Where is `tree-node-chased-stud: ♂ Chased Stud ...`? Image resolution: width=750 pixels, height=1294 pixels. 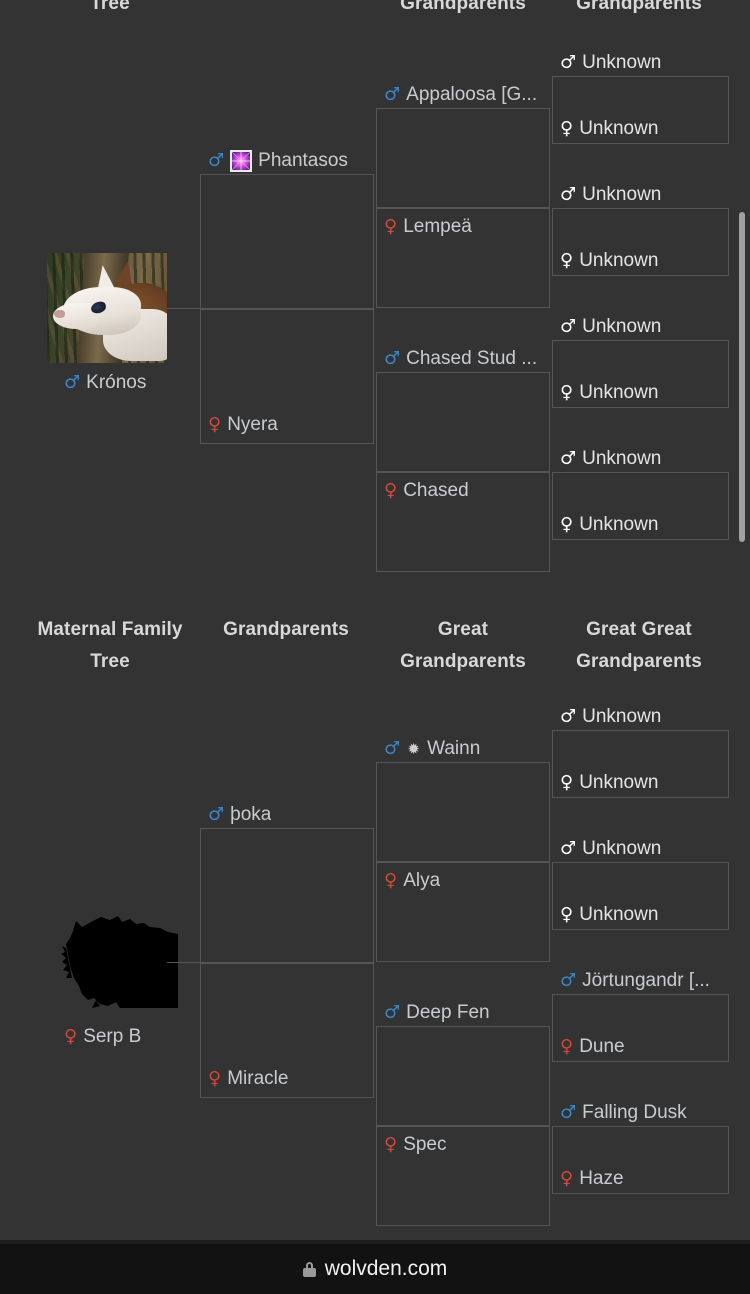 tree-node-chased-stud: ♂ Chased Stud ... is located at coordinates (460, 359).